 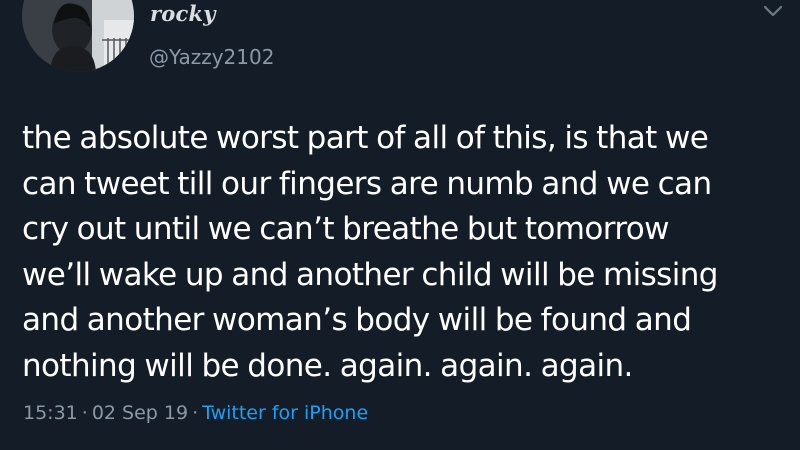 I want to click on avatar-image, so click(x=78, y=36).